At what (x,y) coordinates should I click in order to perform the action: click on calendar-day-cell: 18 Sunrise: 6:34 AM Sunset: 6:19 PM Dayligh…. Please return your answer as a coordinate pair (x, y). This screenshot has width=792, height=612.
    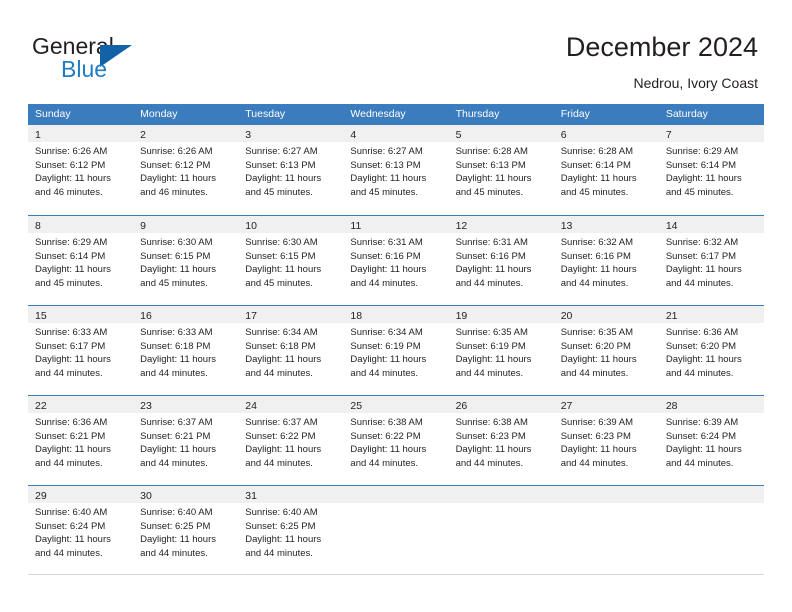
    Looking at the image, I should click on (396, 350).